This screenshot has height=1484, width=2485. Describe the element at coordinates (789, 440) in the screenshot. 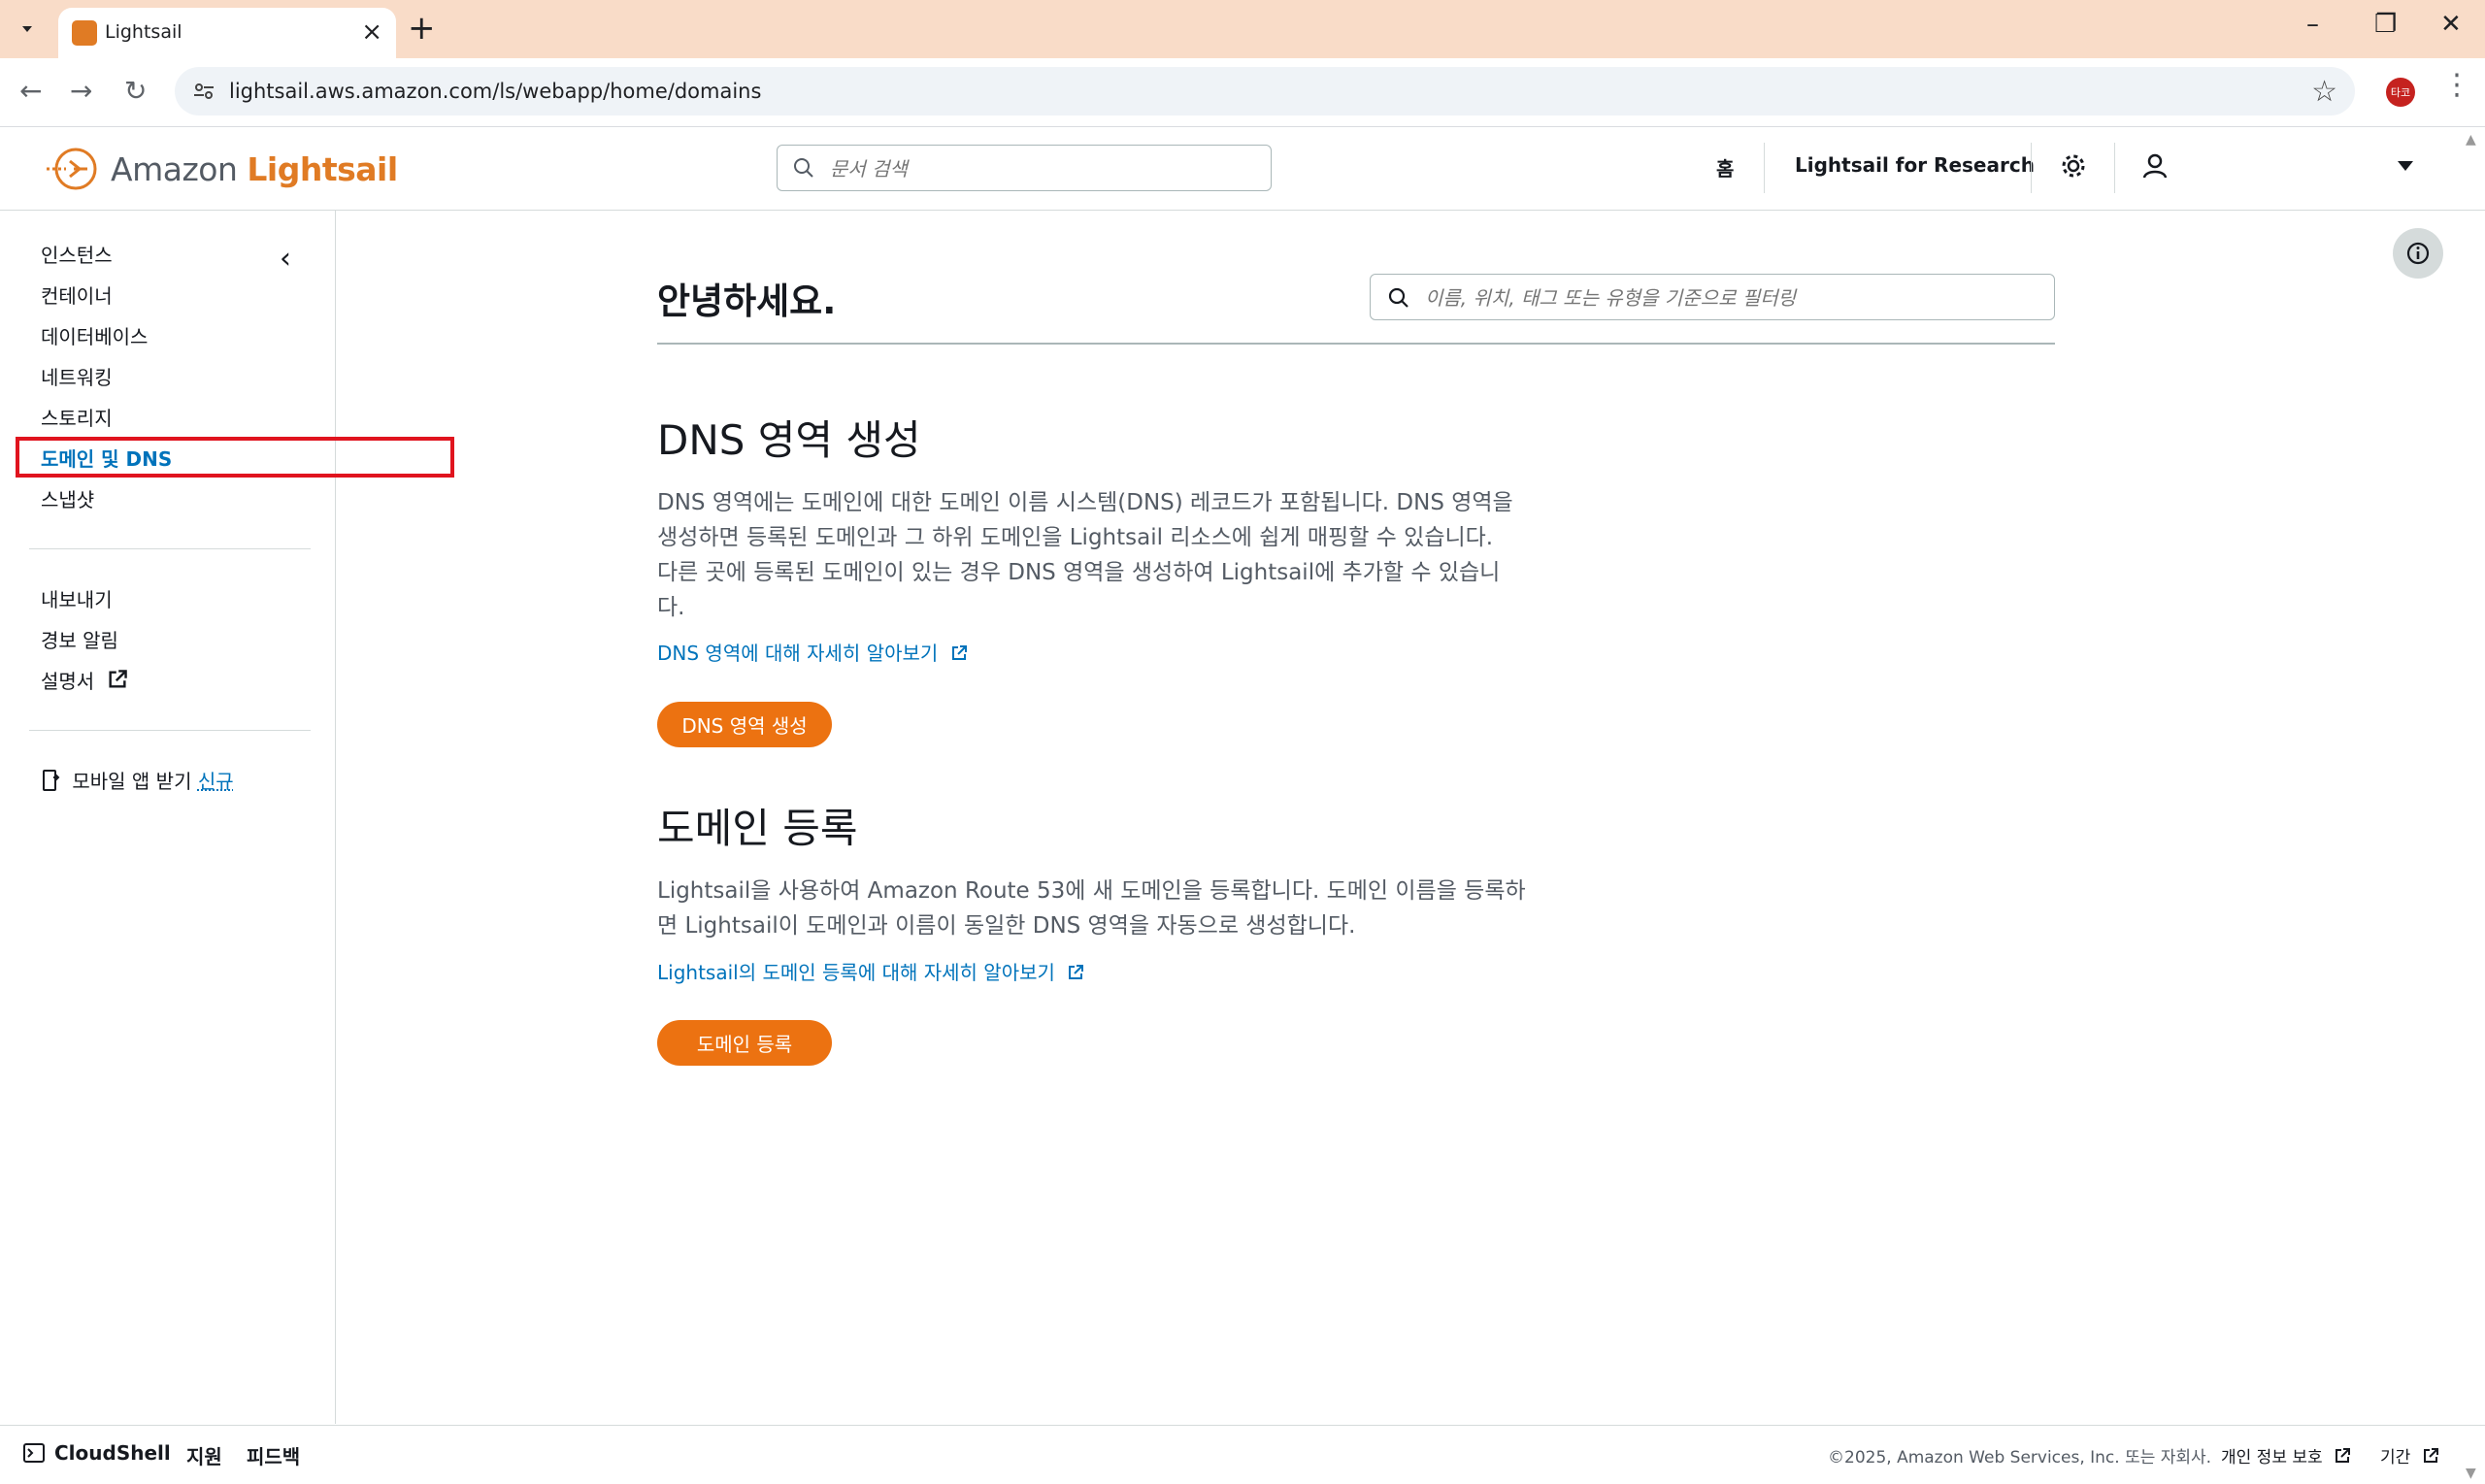

I see `dns-zone-section-title: DNS 영역 생성` at that location.